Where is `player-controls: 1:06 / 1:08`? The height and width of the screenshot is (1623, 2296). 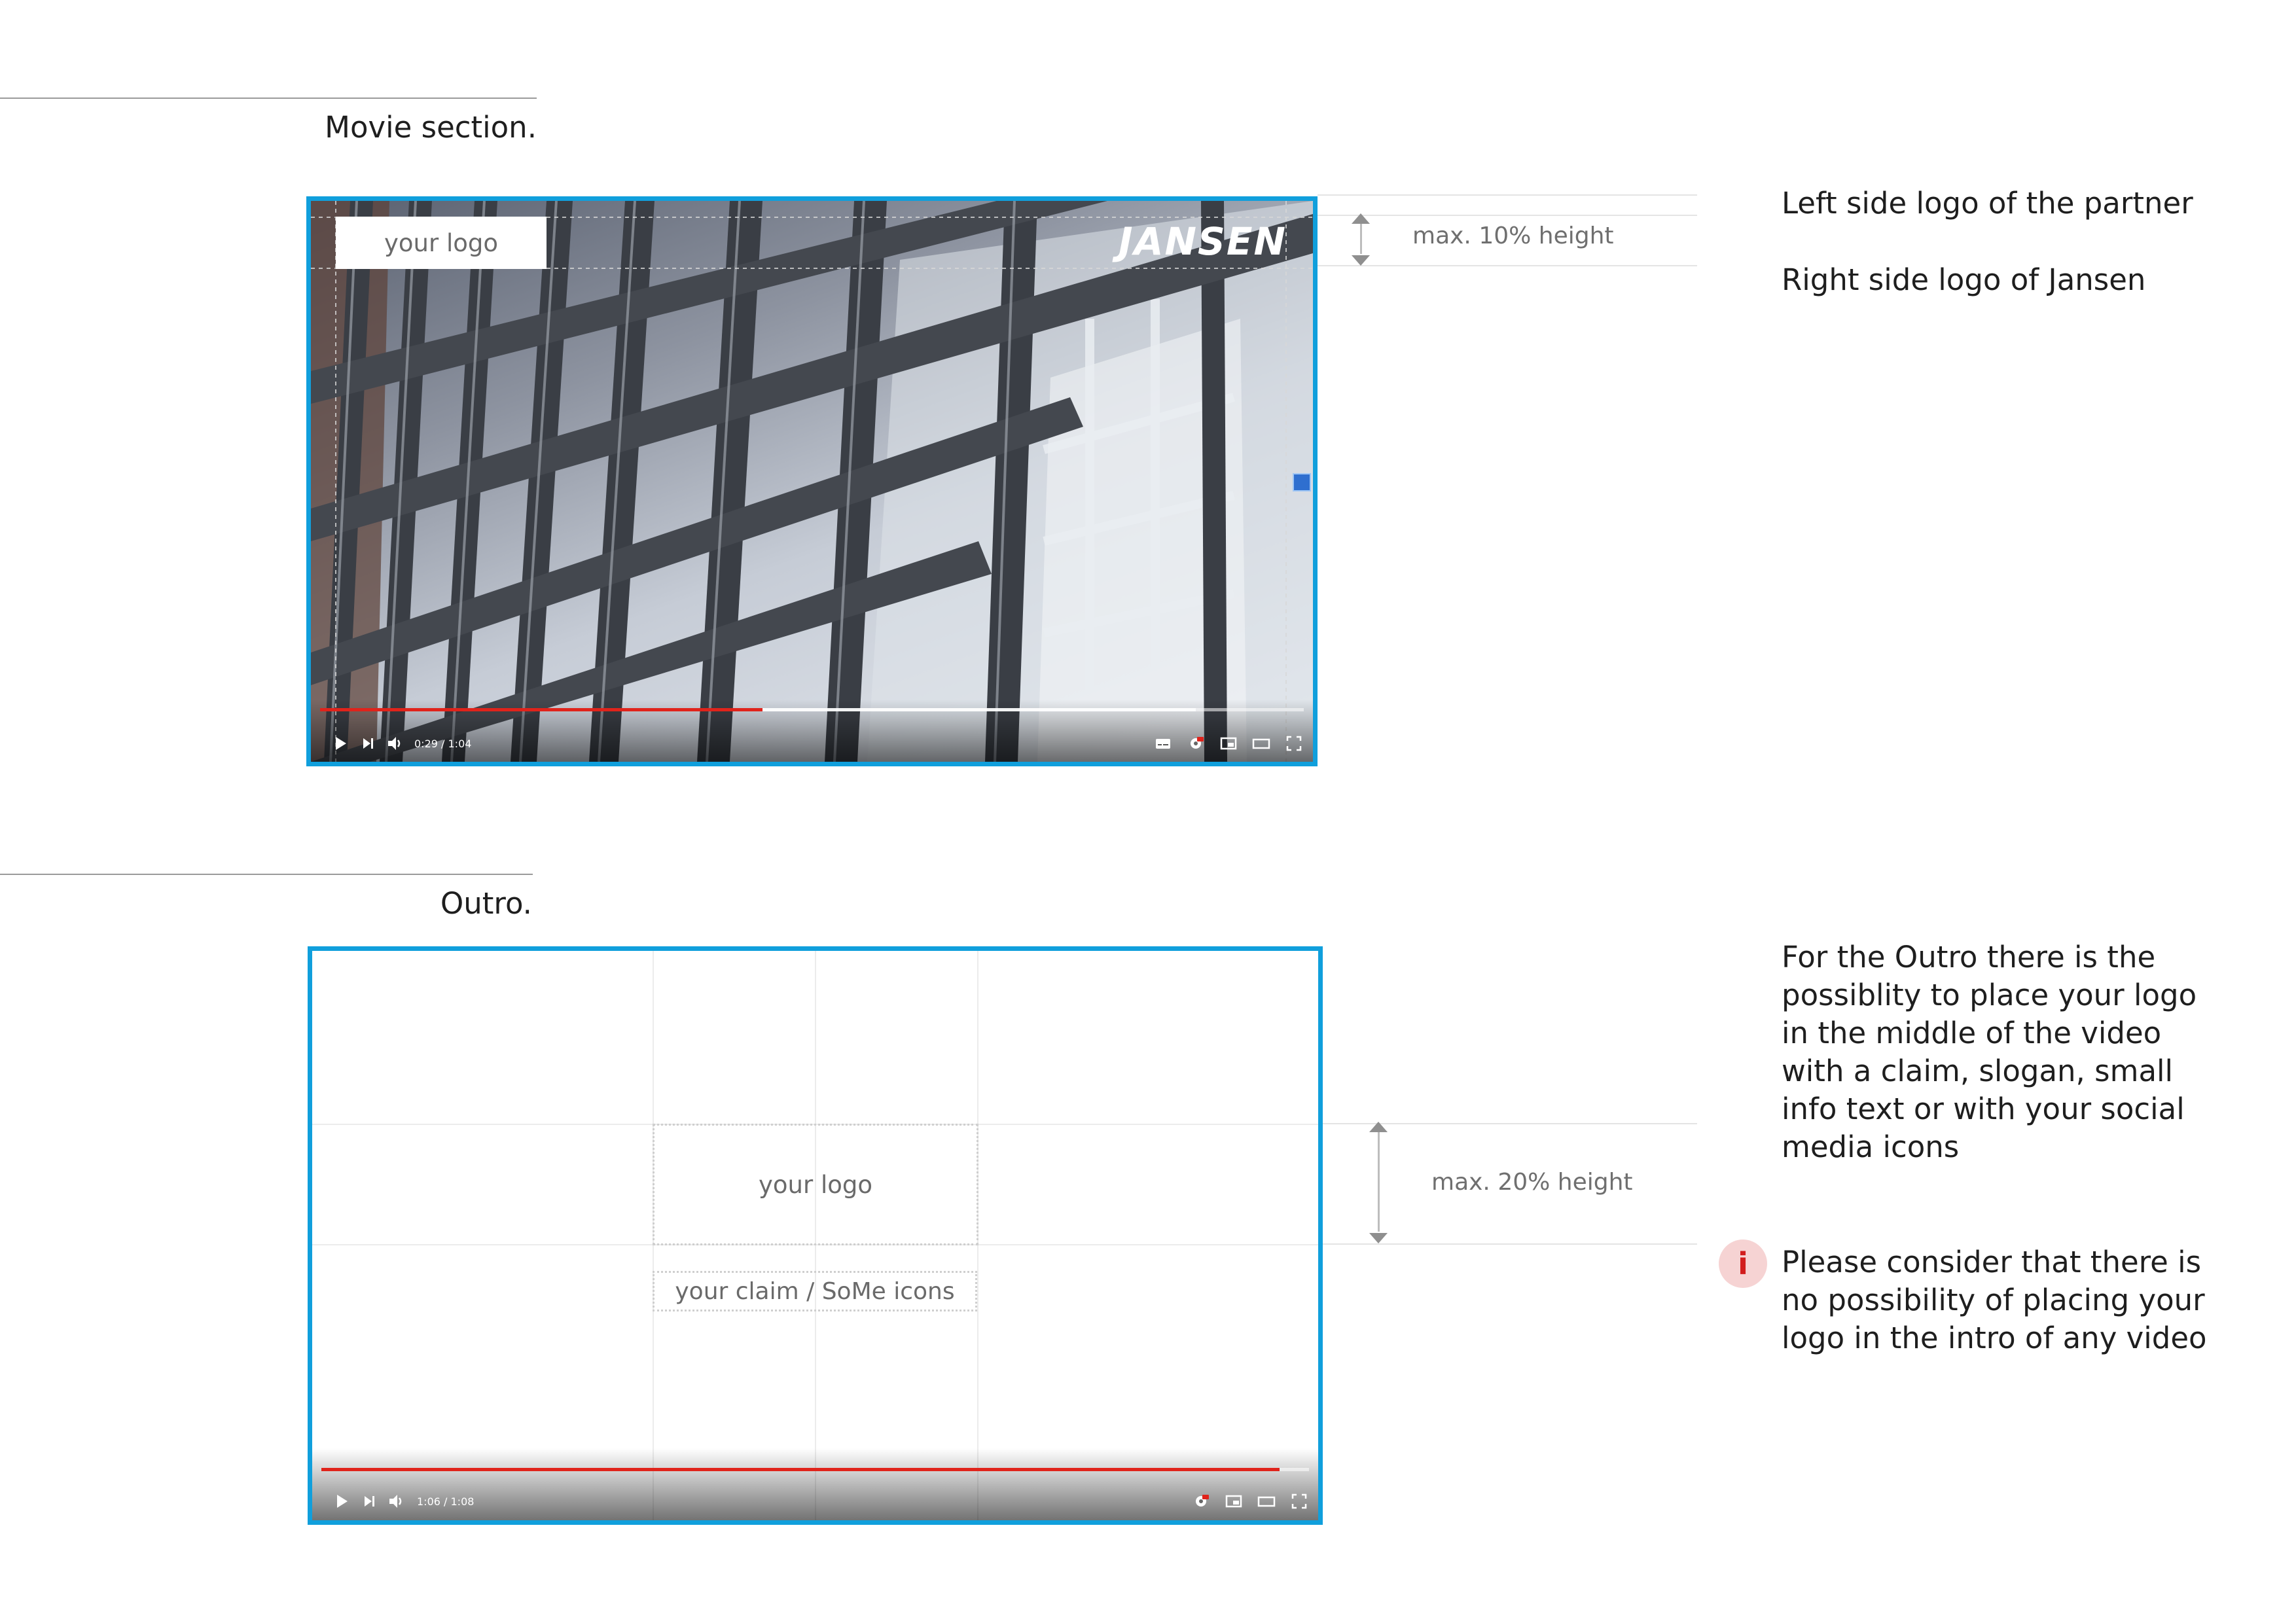
player-controls: 1:06 / 1:08 is located at coordinates (815, 1484).